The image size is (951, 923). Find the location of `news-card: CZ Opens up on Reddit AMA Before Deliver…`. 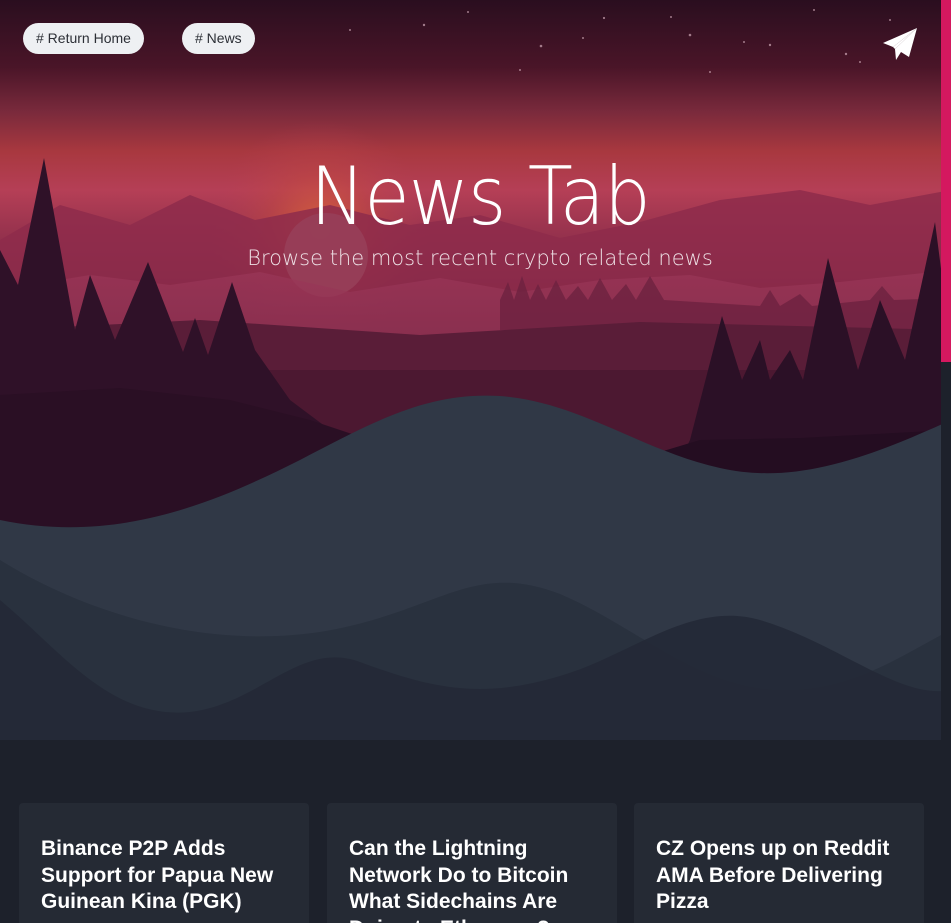

news-card: CZ Opens up on Reddit AMA Before Deliver… is located at coordinates (779, 863).